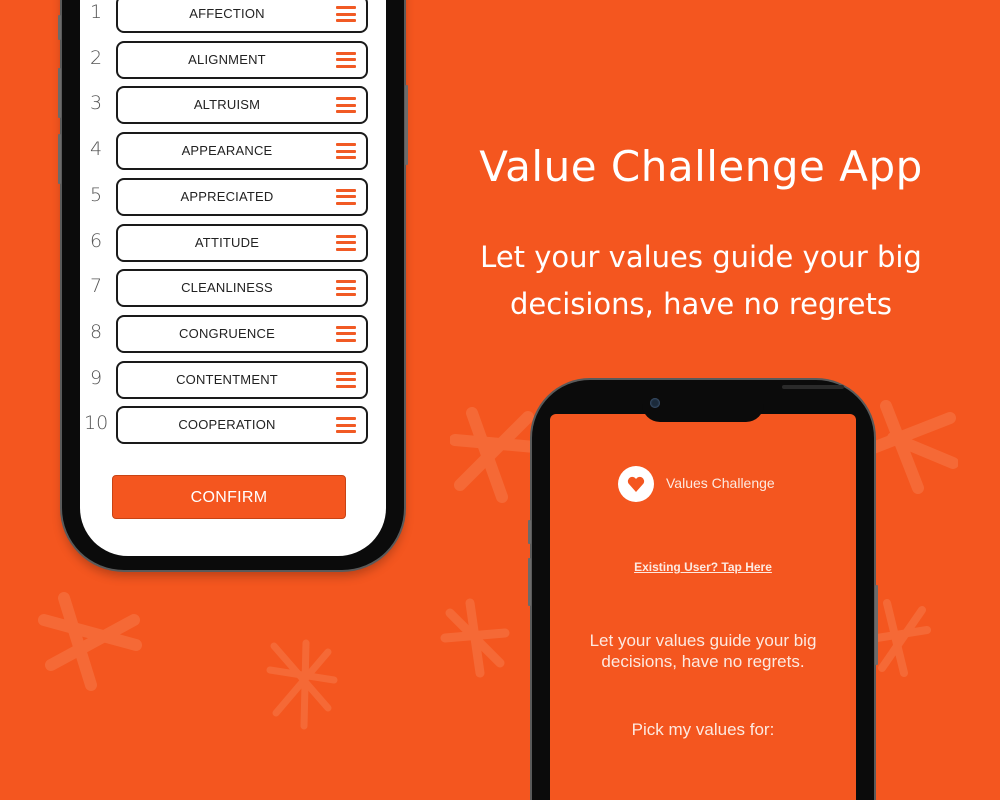  Describe the element at coordinates (655, 403) in the screenshot. I see `camera-icon` at that location.